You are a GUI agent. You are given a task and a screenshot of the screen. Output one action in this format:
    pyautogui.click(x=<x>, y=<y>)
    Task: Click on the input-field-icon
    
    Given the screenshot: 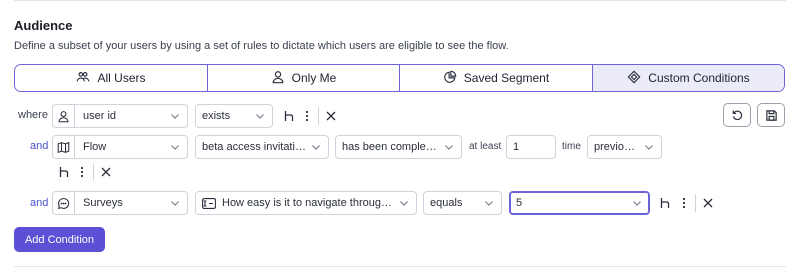 What is the action you would take?
    pyautogui.click(x=209, y=203)
    